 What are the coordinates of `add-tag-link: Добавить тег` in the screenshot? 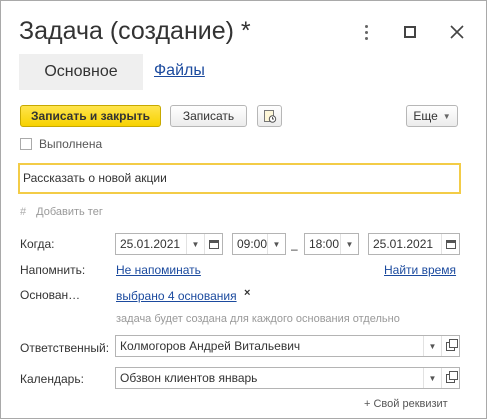 It's located at (69, 212).